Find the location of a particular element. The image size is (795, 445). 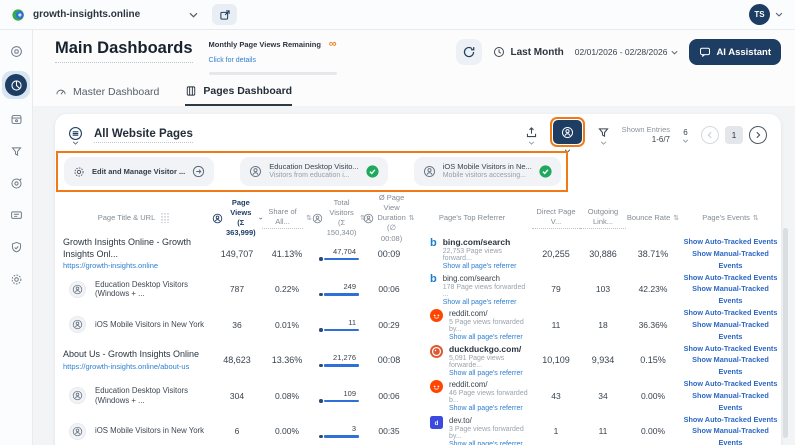

bing-icon: b is located at coordinates (433, 278).